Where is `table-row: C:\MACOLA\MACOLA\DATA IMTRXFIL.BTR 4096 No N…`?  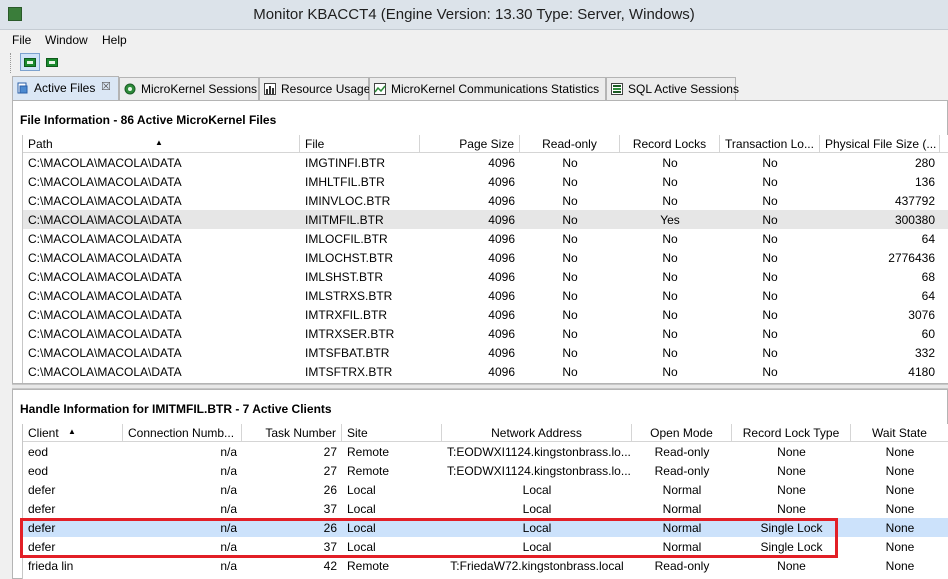
table-row: C:\MACOLA\MACOLA\DATA IMTRXFIL.BTR 4096 No N… is located at coordinates (485, 314).